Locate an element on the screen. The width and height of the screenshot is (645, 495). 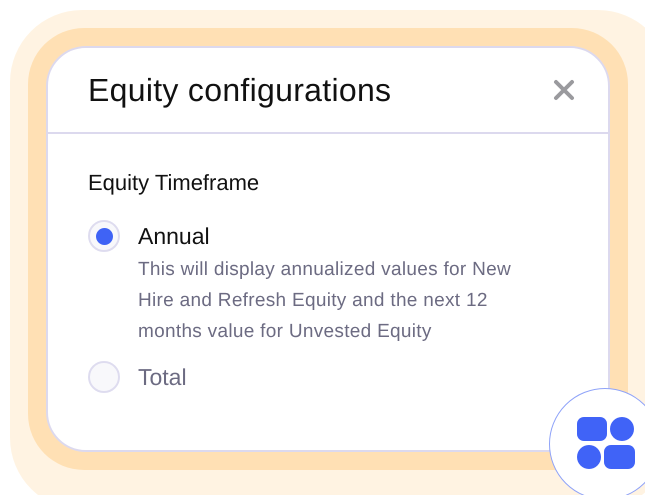
close-icon is located at coordinates (564, 90).